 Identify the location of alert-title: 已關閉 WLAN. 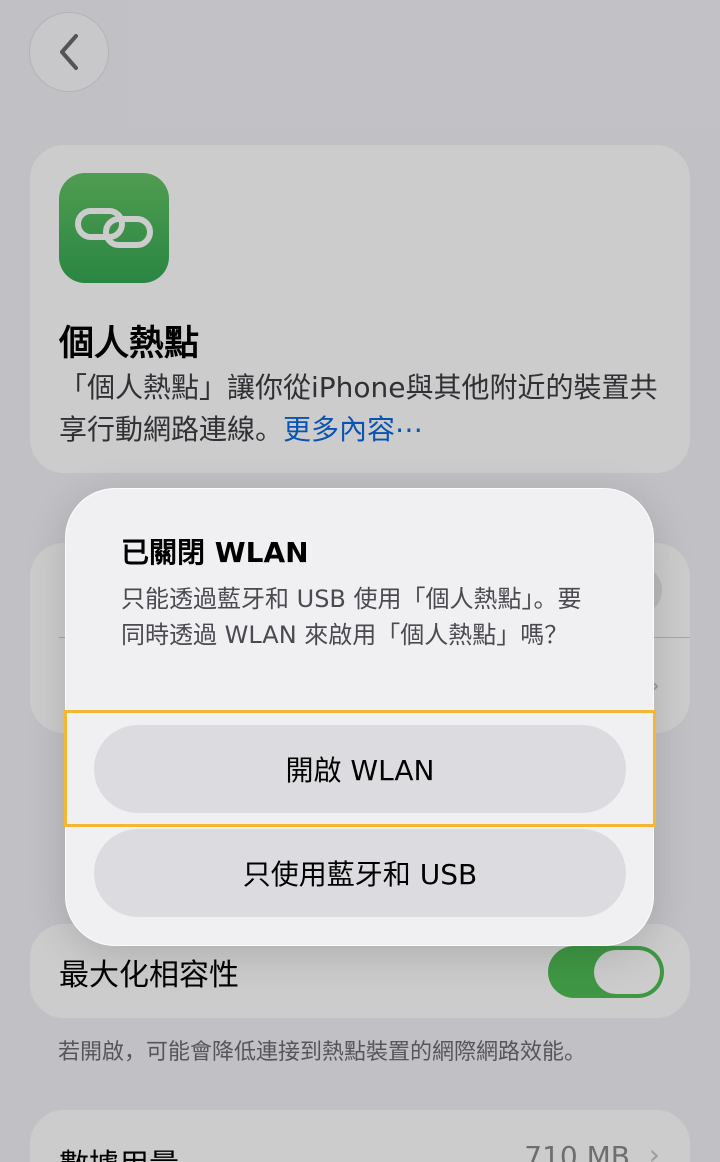
(215, 552).